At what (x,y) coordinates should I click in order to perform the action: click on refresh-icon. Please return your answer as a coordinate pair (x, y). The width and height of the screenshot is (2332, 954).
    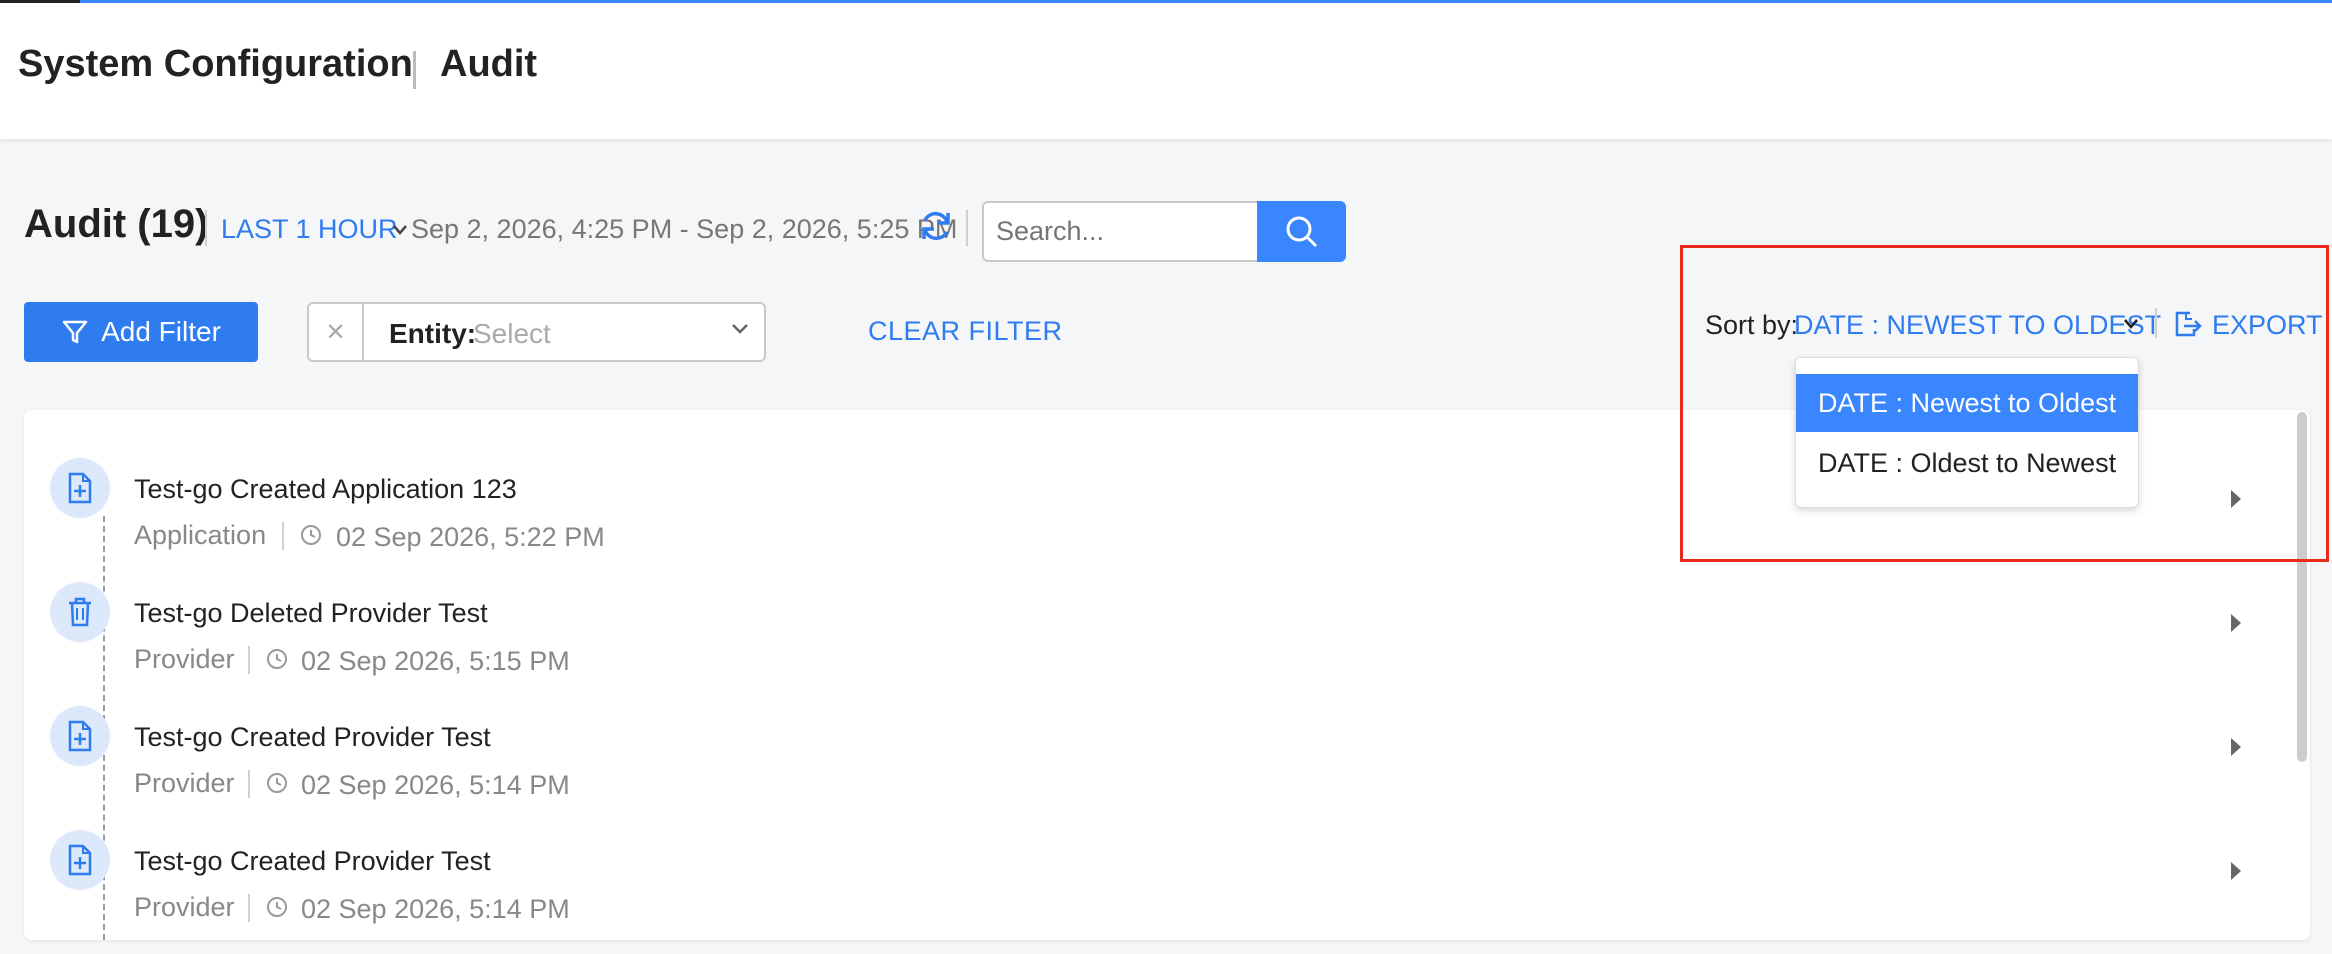
    Looking at the image, I should click on (936, 226).